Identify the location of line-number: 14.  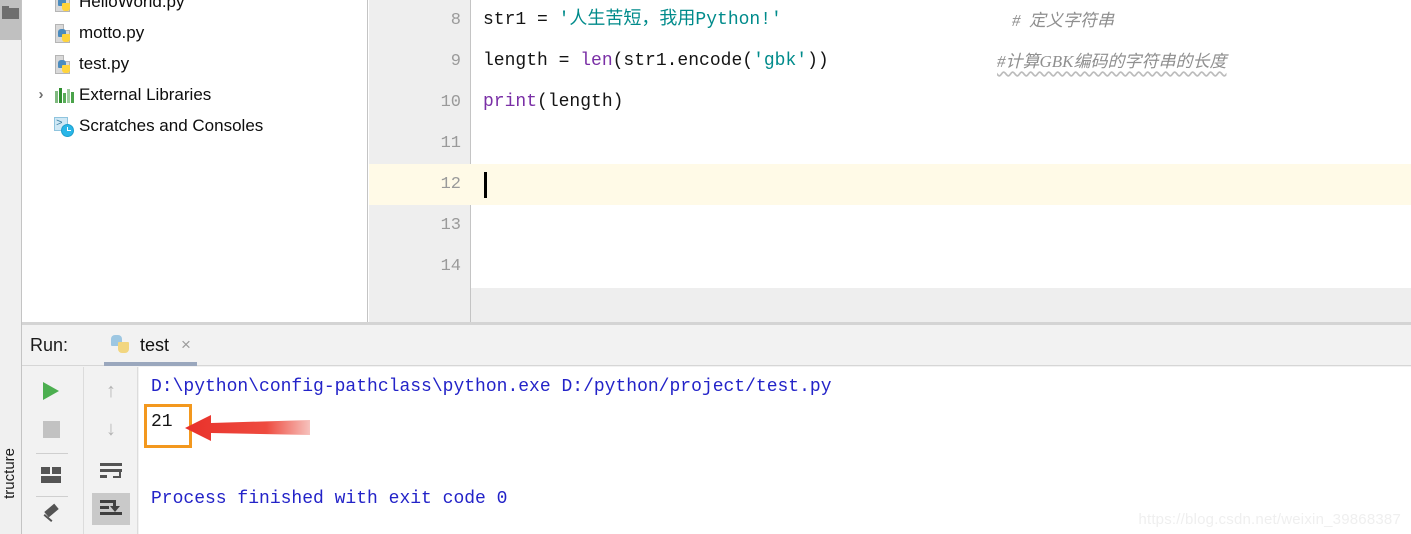
(450, 266).